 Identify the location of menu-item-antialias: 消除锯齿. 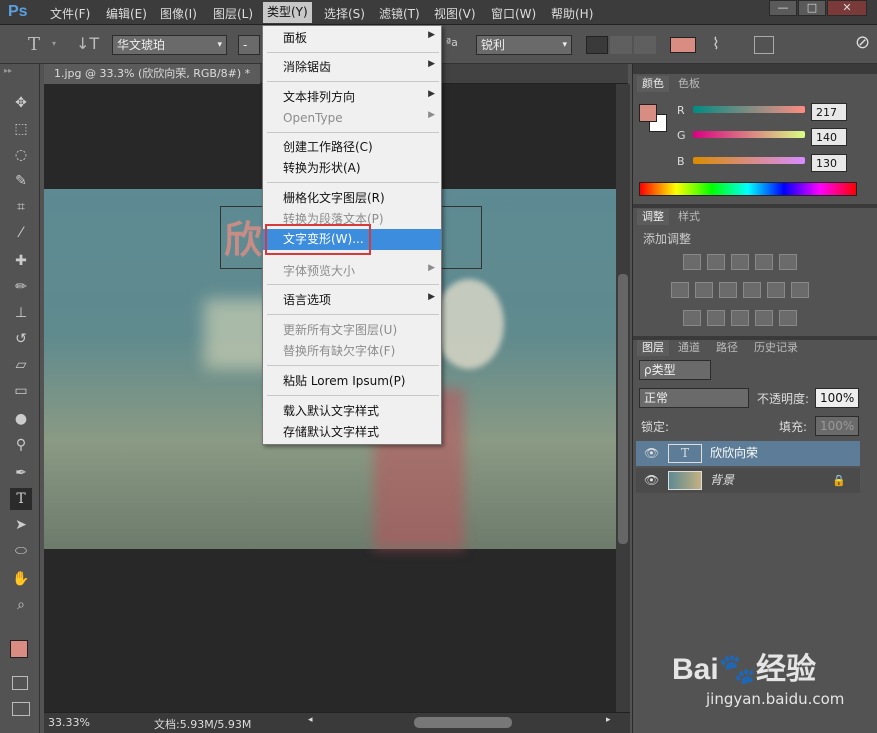
(307, 67).